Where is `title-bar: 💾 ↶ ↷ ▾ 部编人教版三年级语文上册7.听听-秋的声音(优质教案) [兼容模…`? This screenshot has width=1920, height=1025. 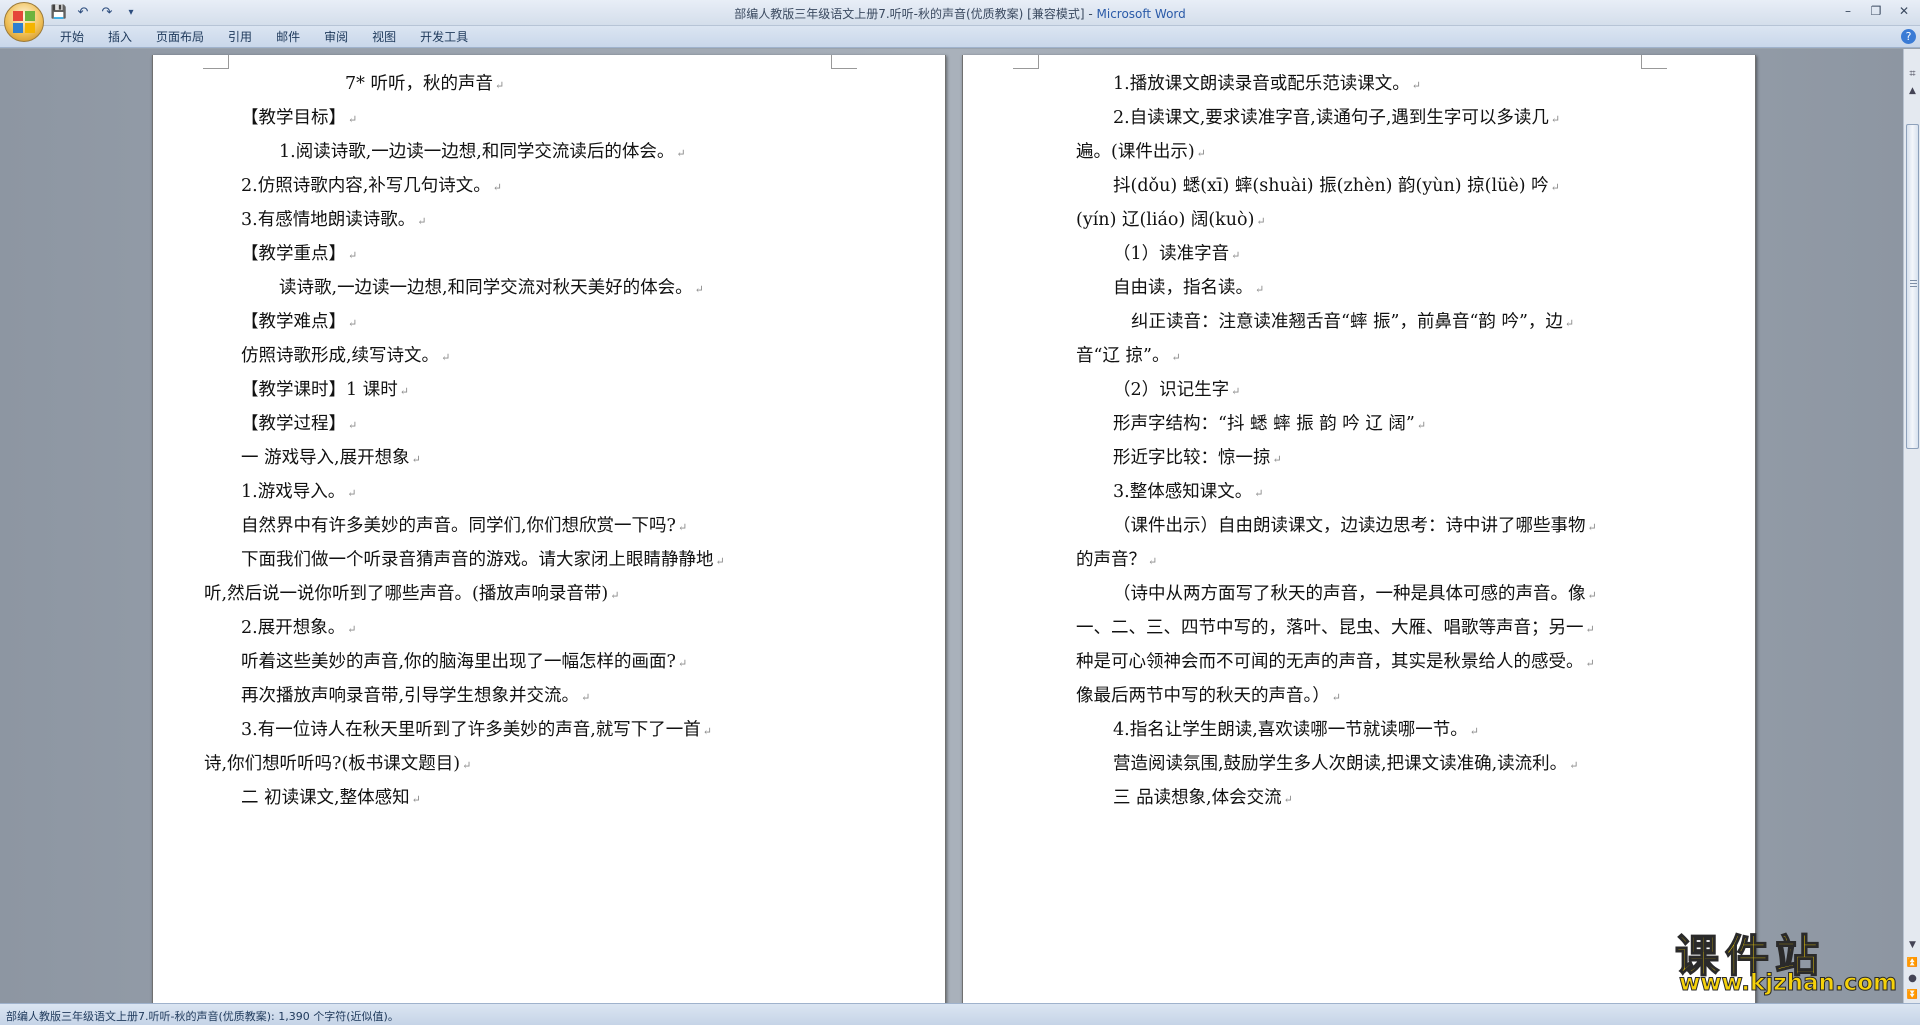 title-bar: 💾 ↶ ↷ ▾ 部编人教版三年级语文上册7.听听-秋的声音(优质教案) [兼容模… is located at coordinates (960, 13).